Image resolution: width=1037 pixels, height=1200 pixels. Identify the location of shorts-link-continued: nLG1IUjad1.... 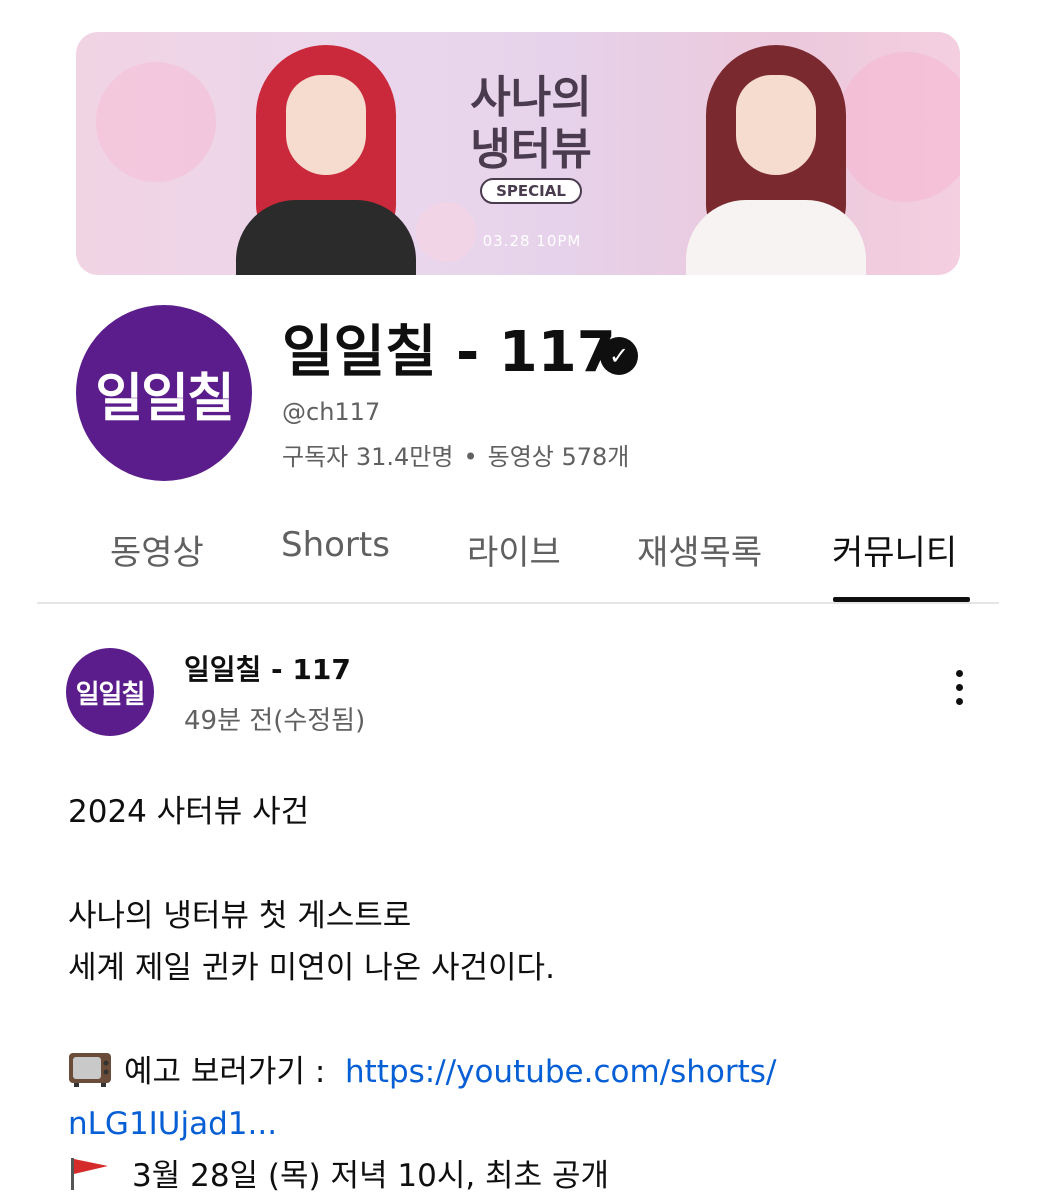
(172, 1124).